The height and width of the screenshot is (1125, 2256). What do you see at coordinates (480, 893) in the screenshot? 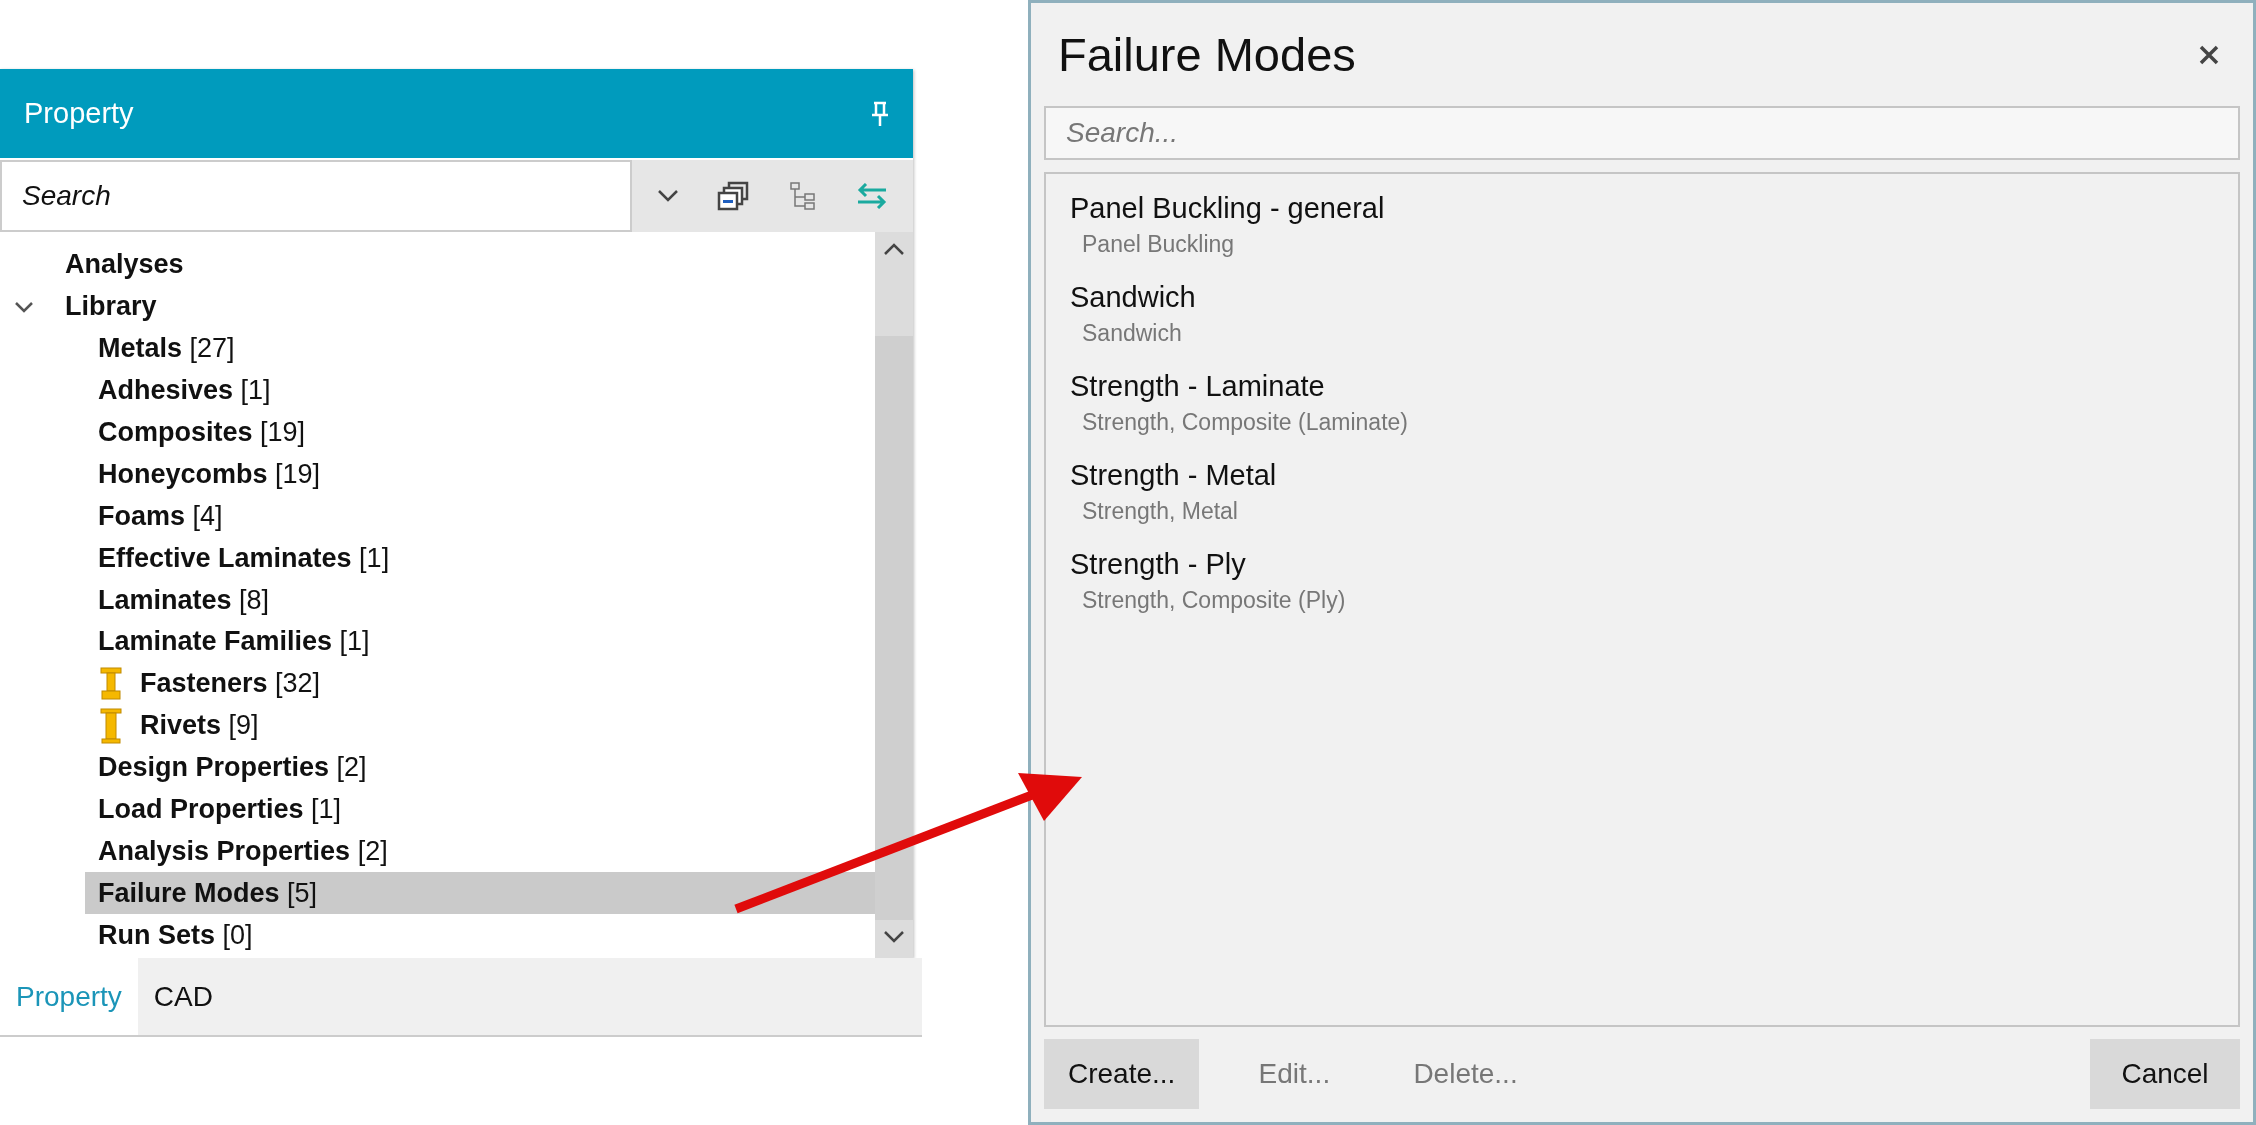
I see `tree-item: Failure Modes [5]` at bounding box center [480, 893].